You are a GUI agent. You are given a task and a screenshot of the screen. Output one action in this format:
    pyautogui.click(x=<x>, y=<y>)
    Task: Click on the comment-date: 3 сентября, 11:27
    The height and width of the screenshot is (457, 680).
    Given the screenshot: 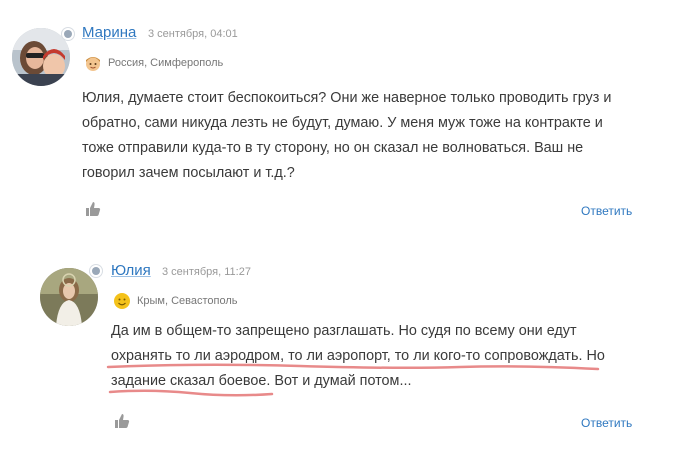 What is the action you would take?
    pyautogui.click(x=206, y=272)
    